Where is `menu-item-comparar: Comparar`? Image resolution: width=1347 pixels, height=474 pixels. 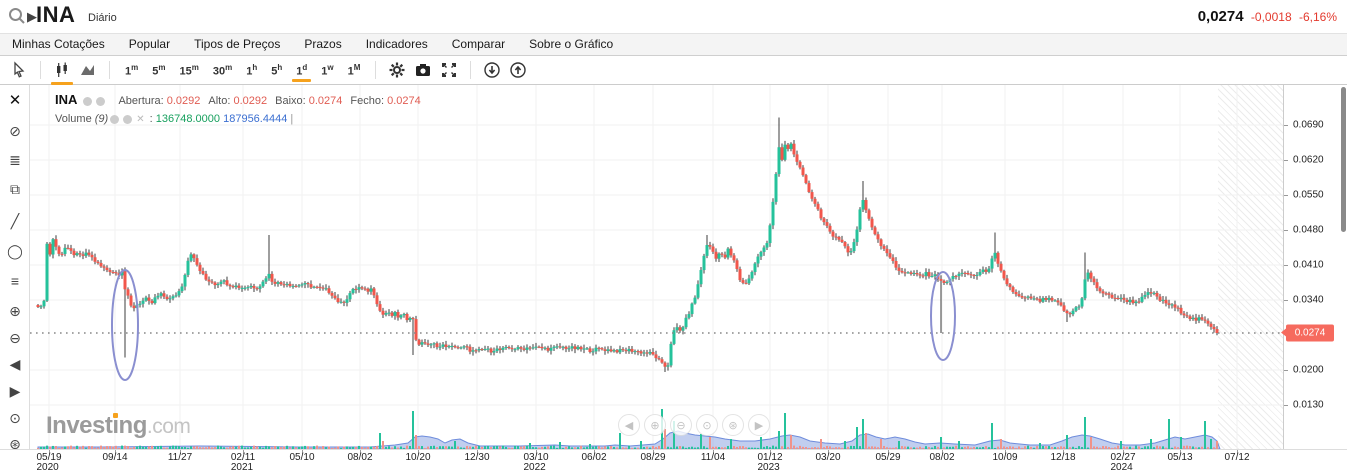 menu-item-comparar: Comparar is located at coordinates (478, 44).